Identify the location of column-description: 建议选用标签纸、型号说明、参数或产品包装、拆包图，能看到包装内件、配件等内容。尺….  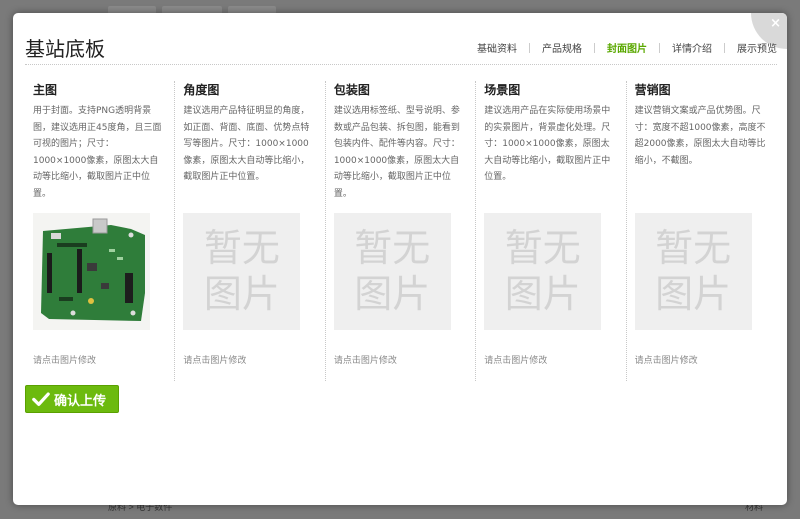
(396, 152).